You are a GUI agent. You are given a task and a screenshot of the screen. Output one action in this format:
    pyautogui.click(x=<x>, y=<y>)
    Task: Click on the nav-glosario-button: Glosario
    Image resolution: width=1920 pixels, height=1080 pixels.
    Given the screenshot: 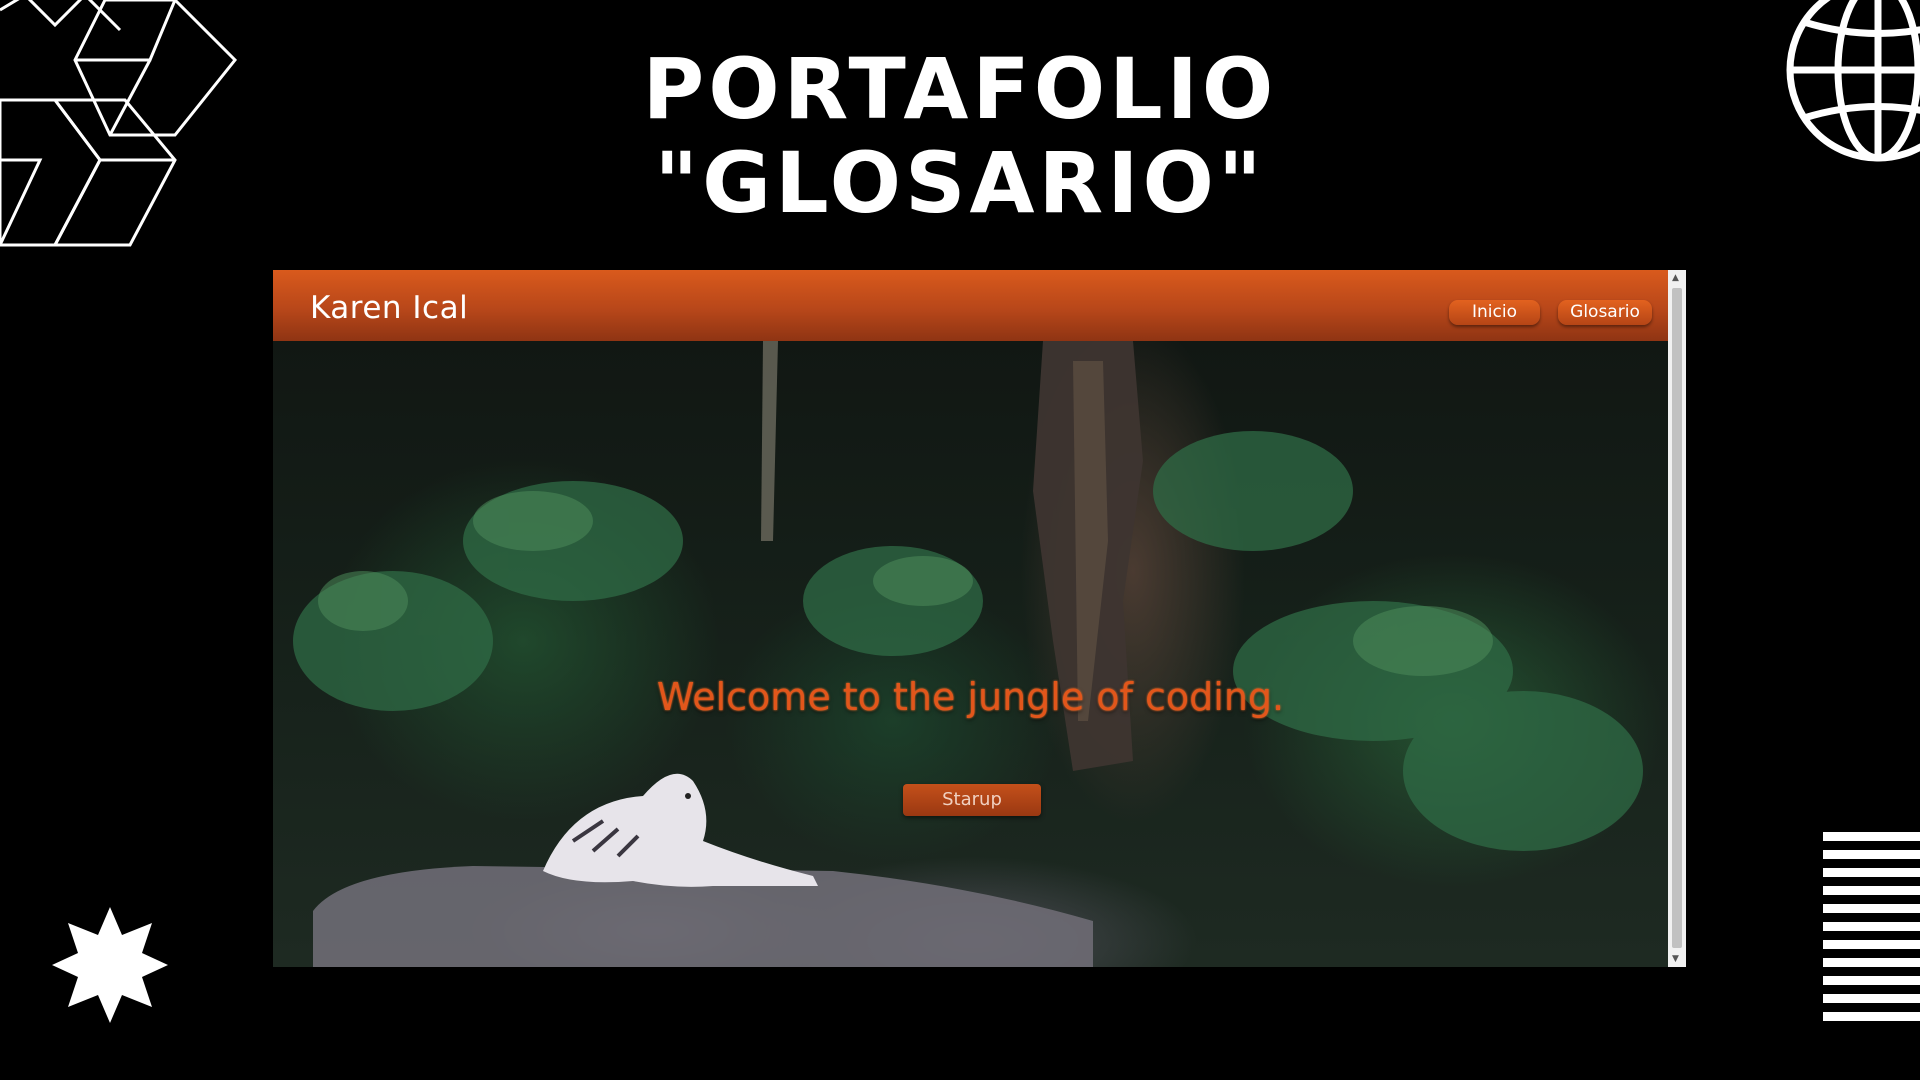 What is the action you would take?
    pyautogui.click(x=1605, y=312)
    